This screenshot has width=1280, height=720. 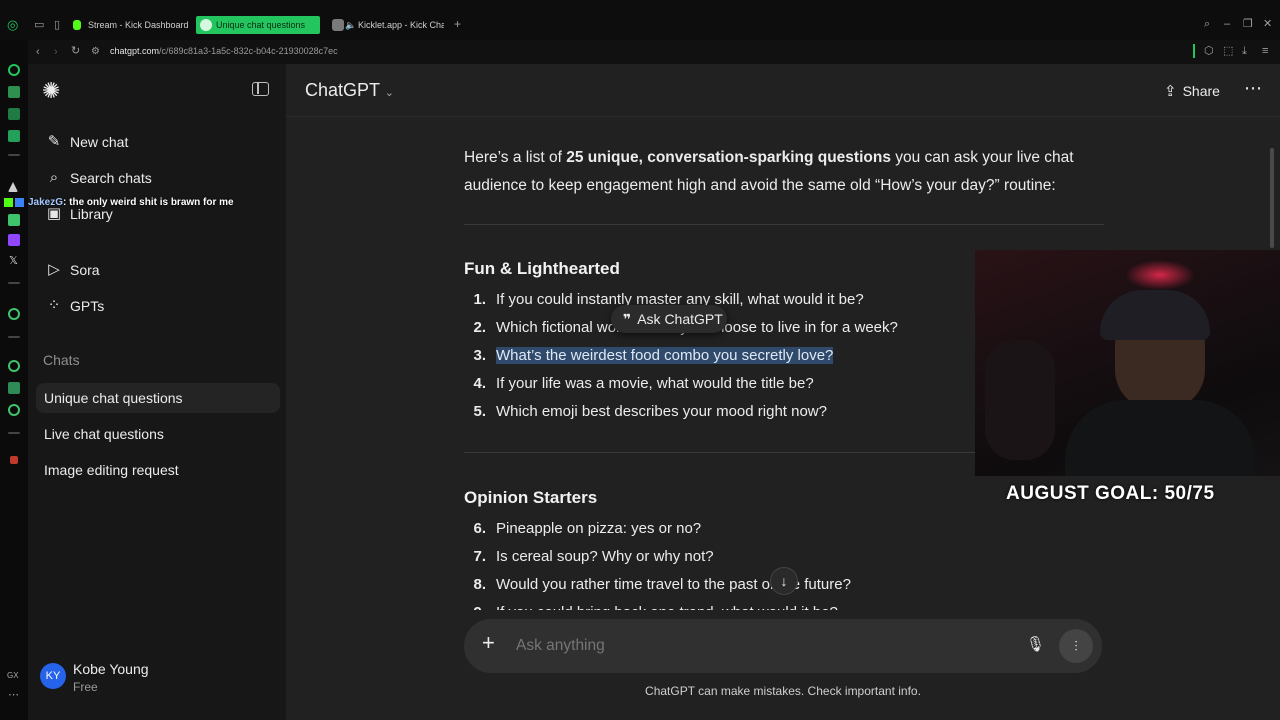 What do you see at coordinates (138, 25) in the screenshot?
I see `tab-label: Stream - Kick Dashboard` at bounding box center [138, 25].